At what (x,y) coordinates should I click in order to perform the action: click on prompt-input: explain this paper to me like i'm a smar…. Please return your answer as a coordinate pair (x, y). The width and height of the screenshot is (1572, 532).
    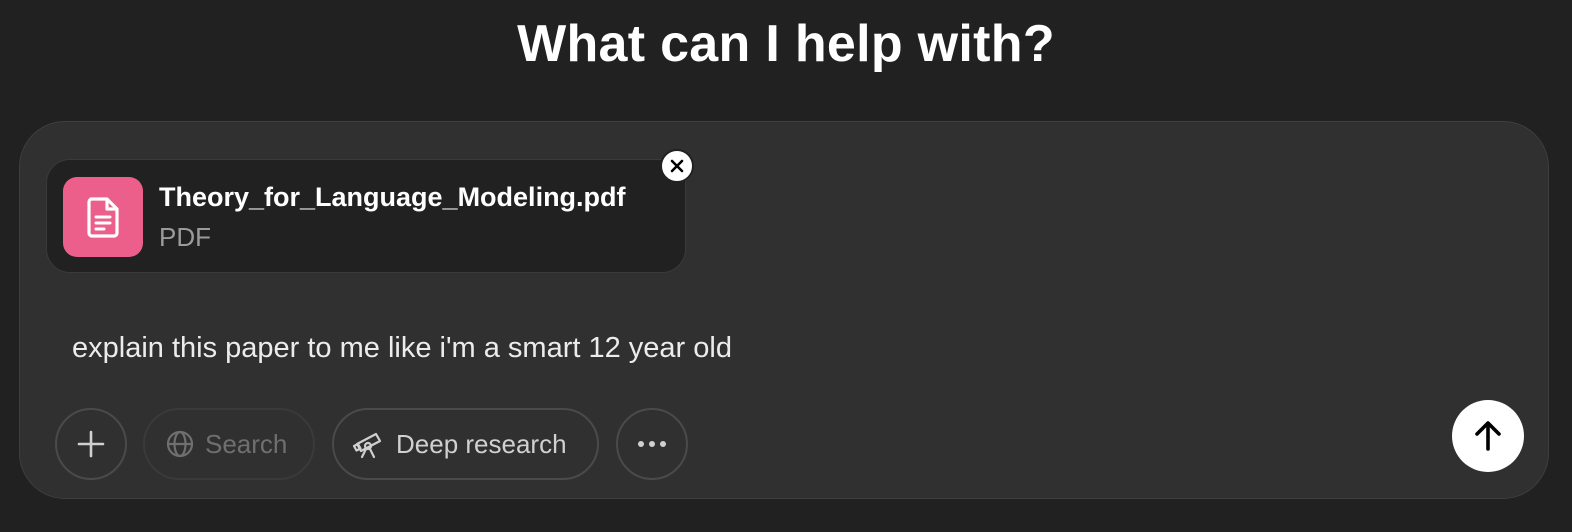
    Looking at the image, I should click on (402, 348).